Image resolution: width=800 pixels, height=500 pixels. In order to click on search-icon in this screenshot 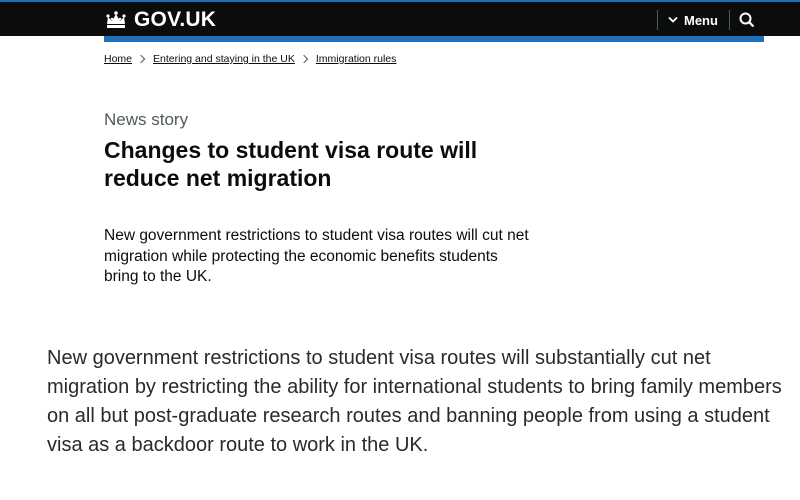, I will do `click(747, 20)`.